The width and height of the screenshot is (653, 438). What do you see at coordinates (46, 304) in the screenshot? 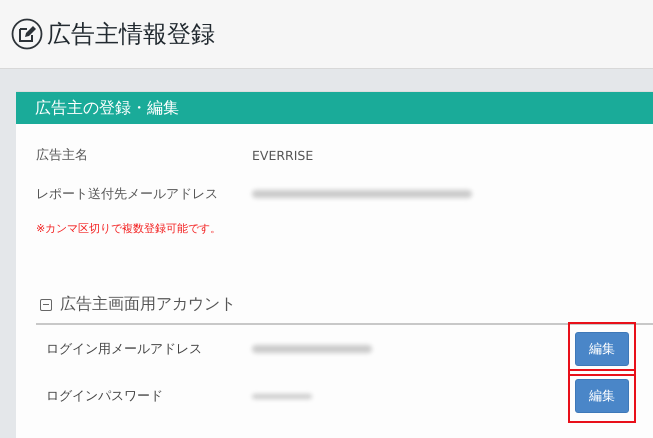
I see `collapse-icon` at bounding box center [46, 304].